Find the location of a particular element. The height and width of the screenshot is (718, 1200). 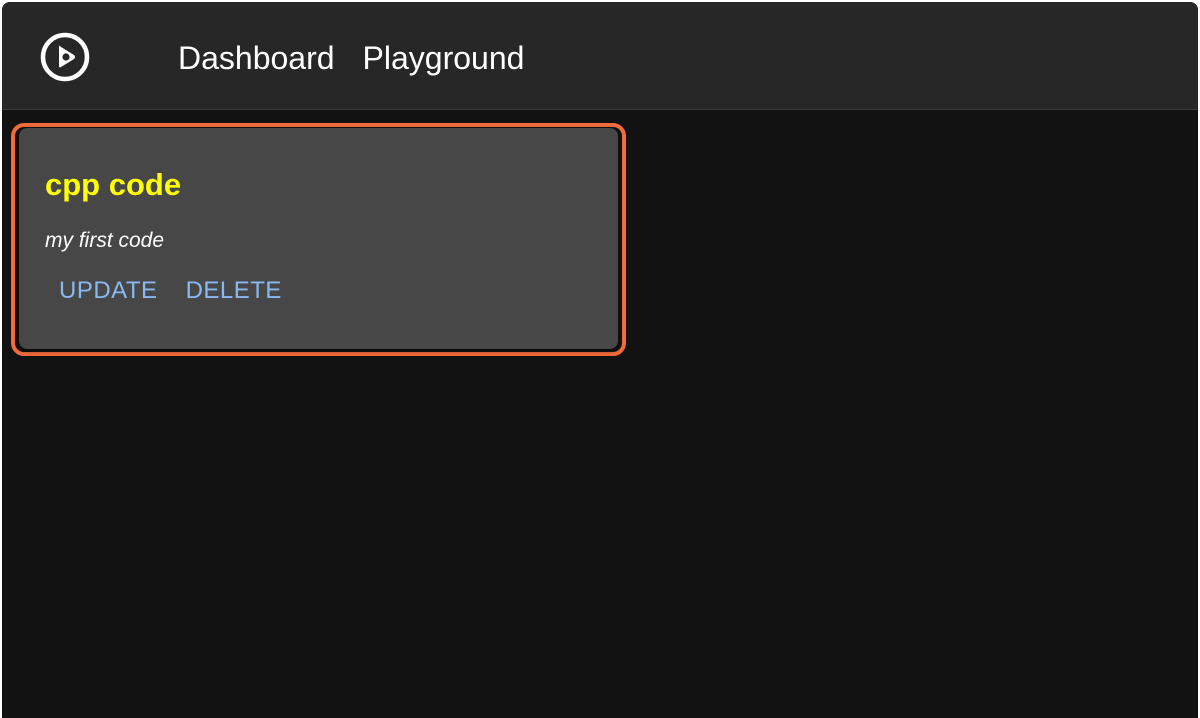

app-bar: Dashboard Playground is located at coordinates (600, 56).